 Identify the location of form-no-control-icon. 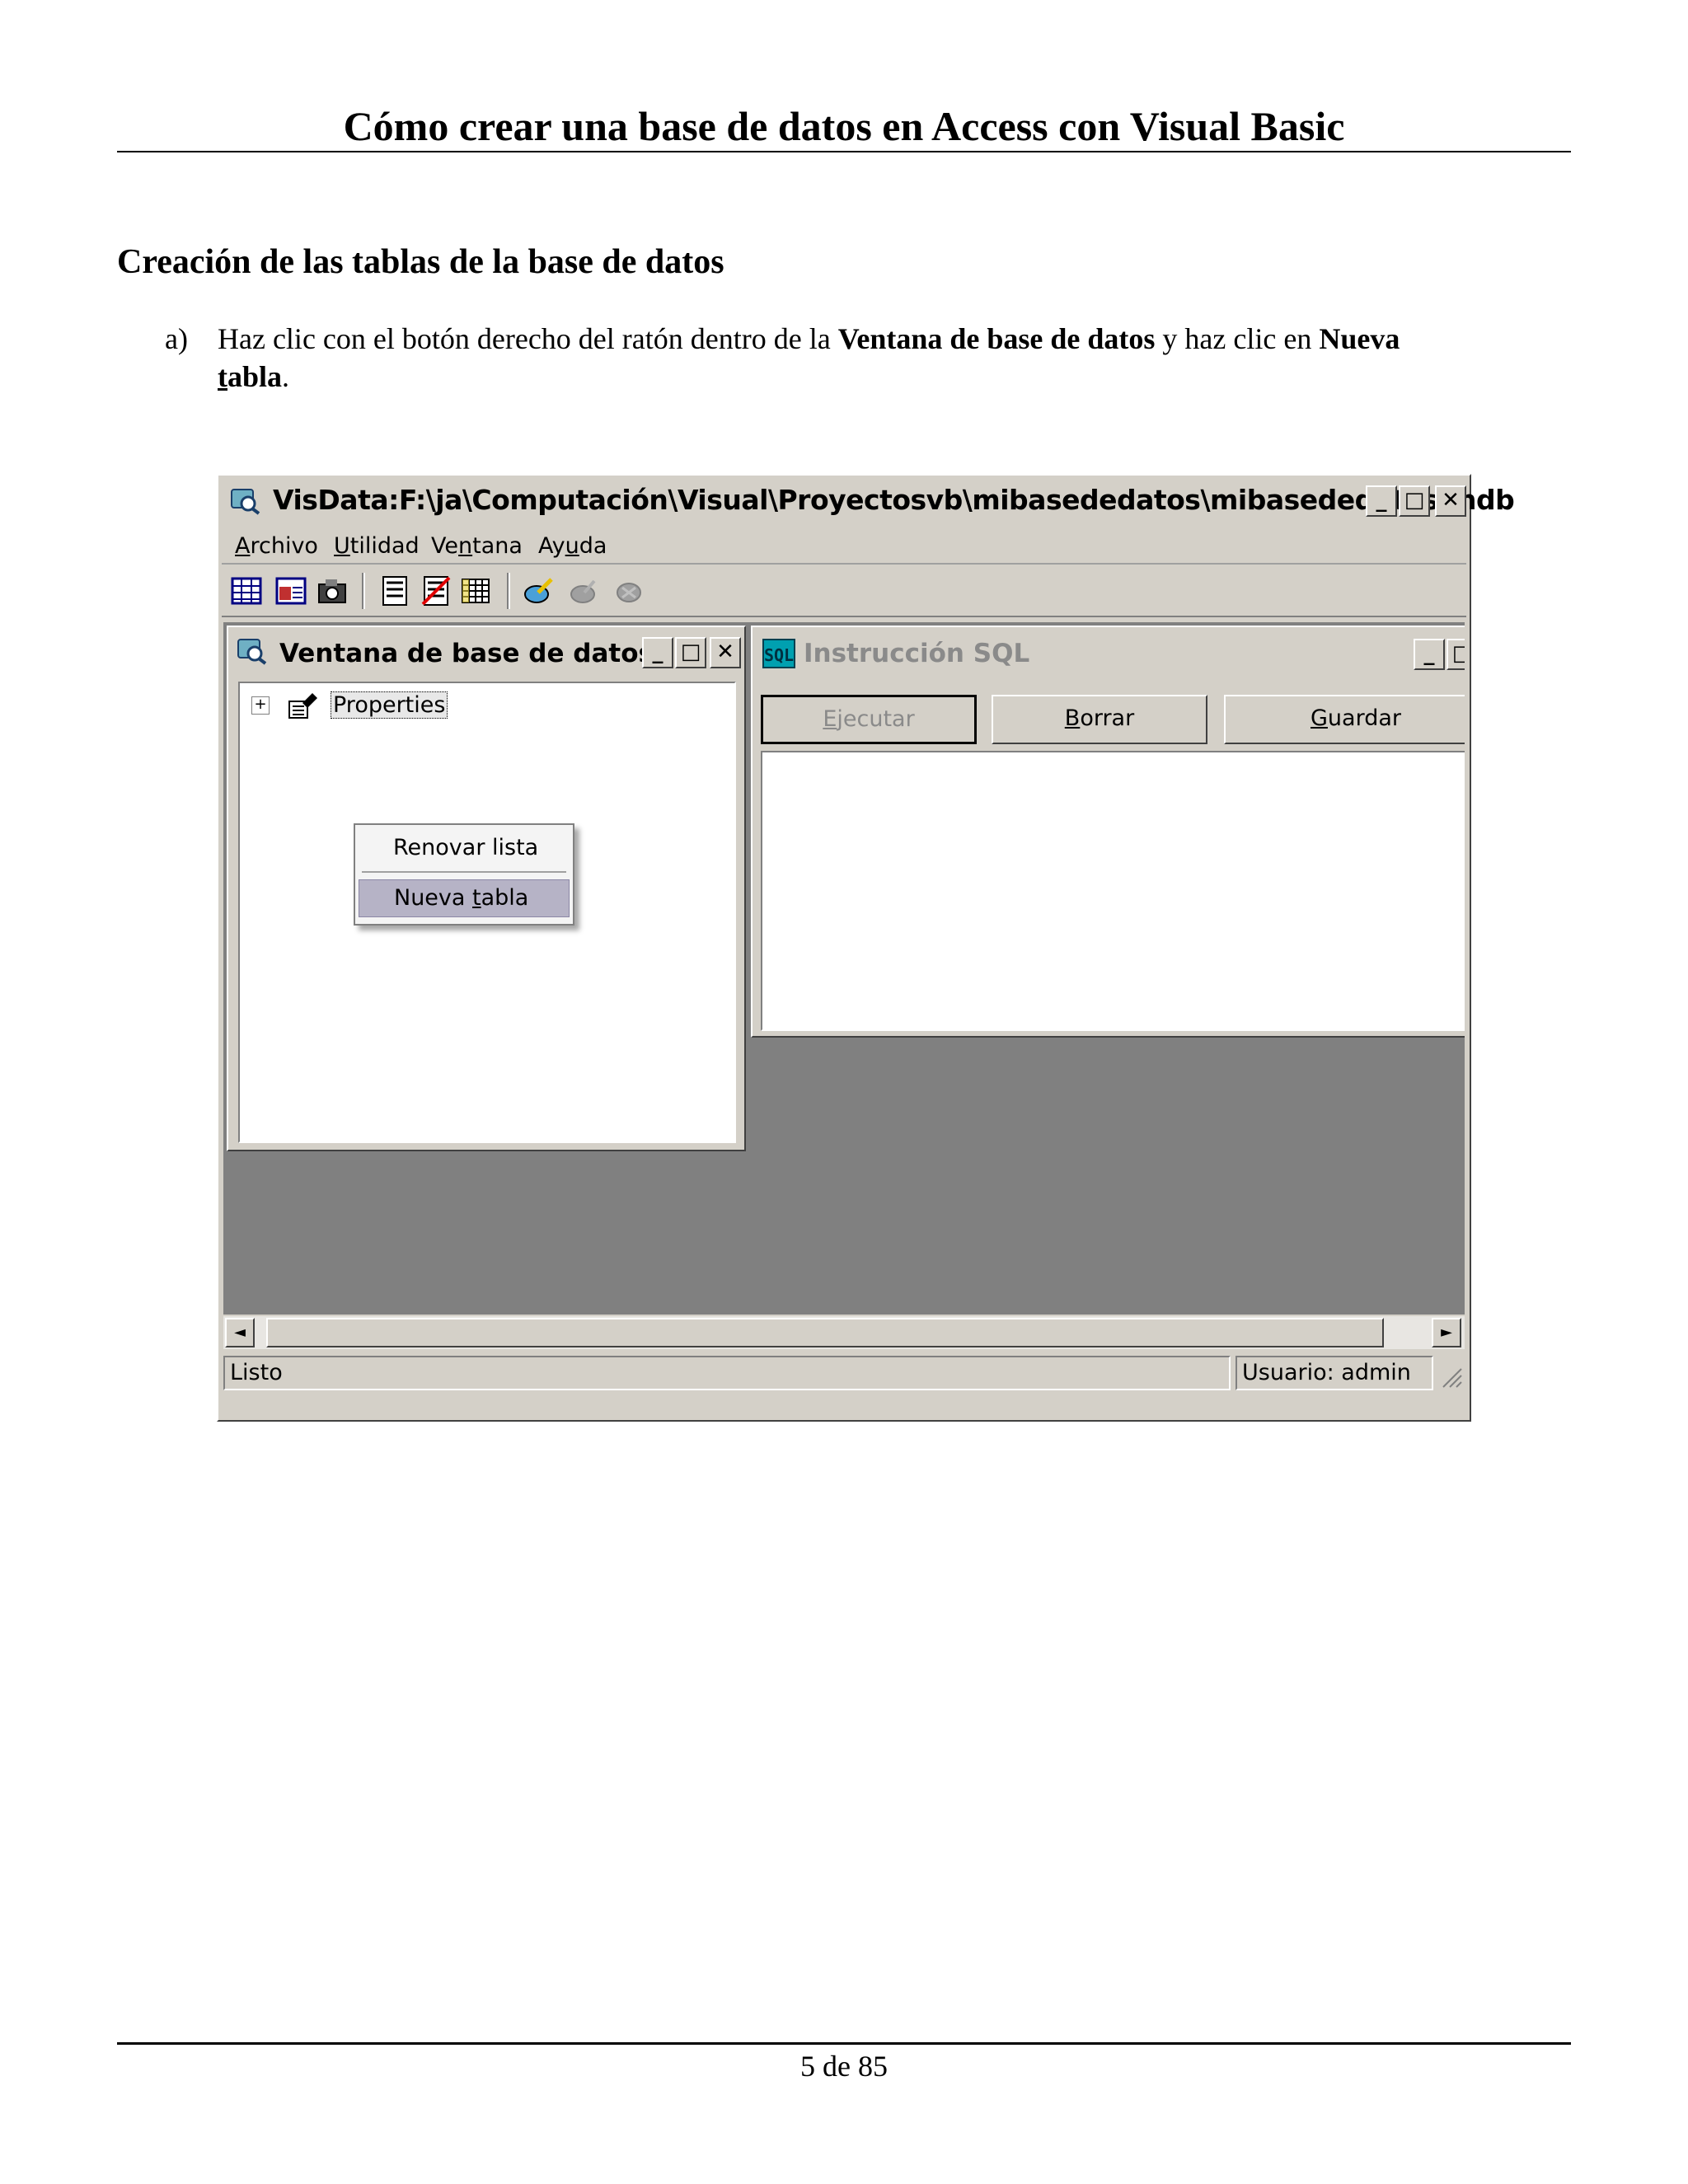
(436, 590).